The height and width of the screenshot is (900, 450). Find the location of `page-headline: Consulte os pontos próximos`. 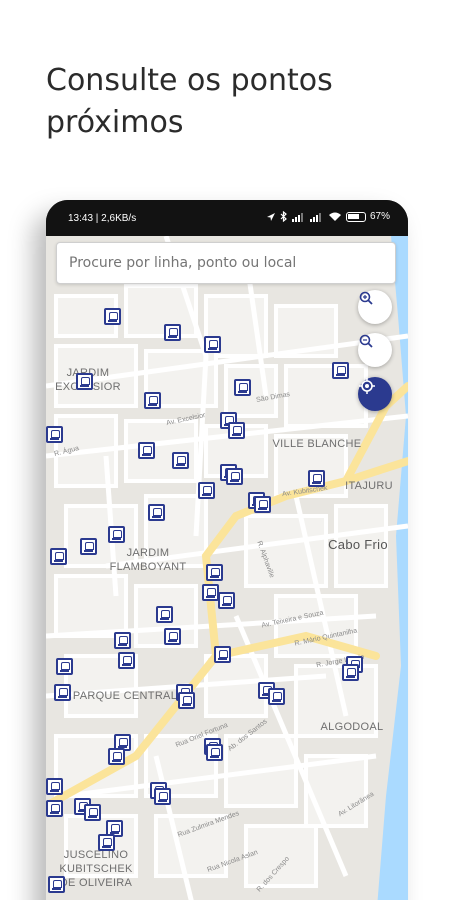

page-headline: Consulte os pontos próximos is located at coordinates (226, 102).